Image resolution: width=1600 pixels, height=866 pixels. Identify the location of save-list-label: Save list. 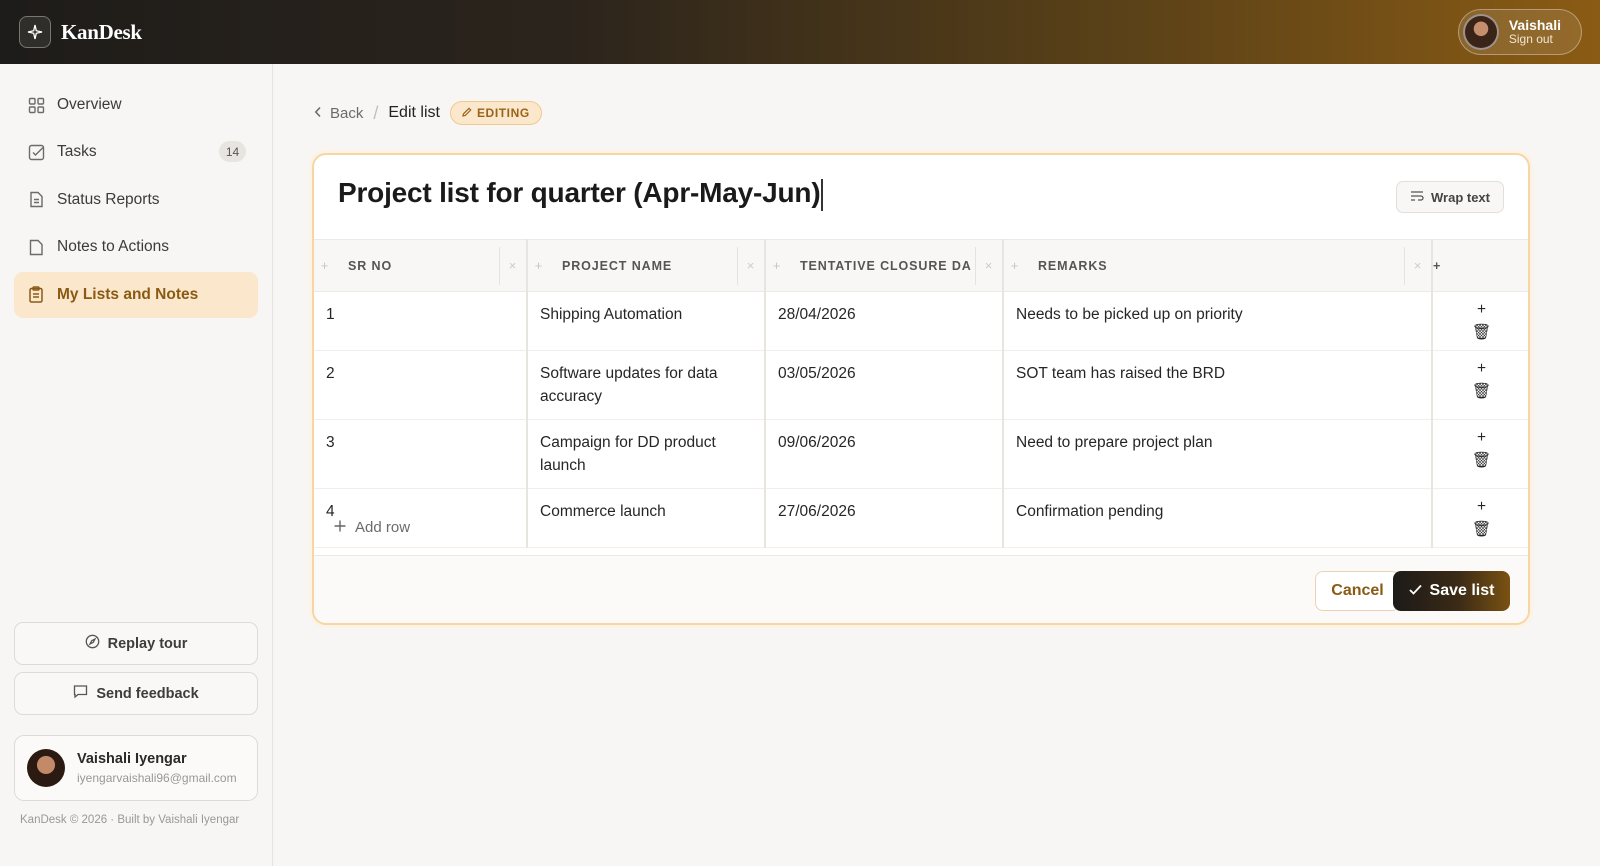
(1462, 590).